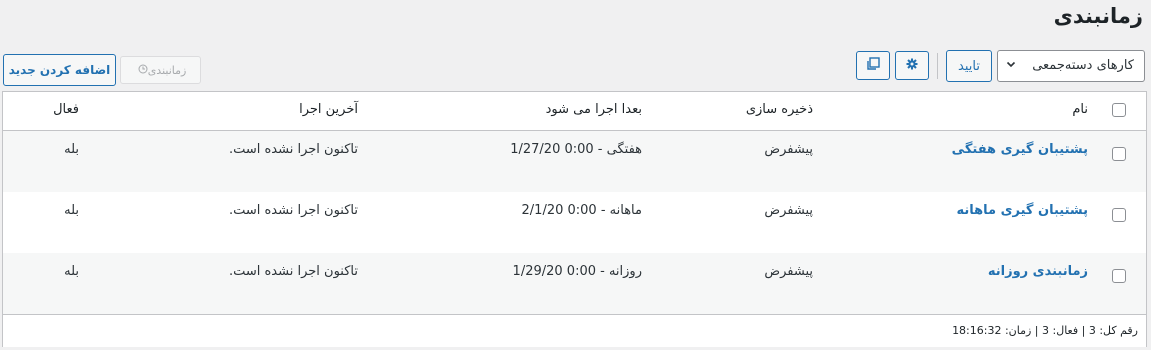 Image resolution: width=1151 pixels, height=350 pixels. I want to click on schedule-button: زمانبندی, so click(160, 70).